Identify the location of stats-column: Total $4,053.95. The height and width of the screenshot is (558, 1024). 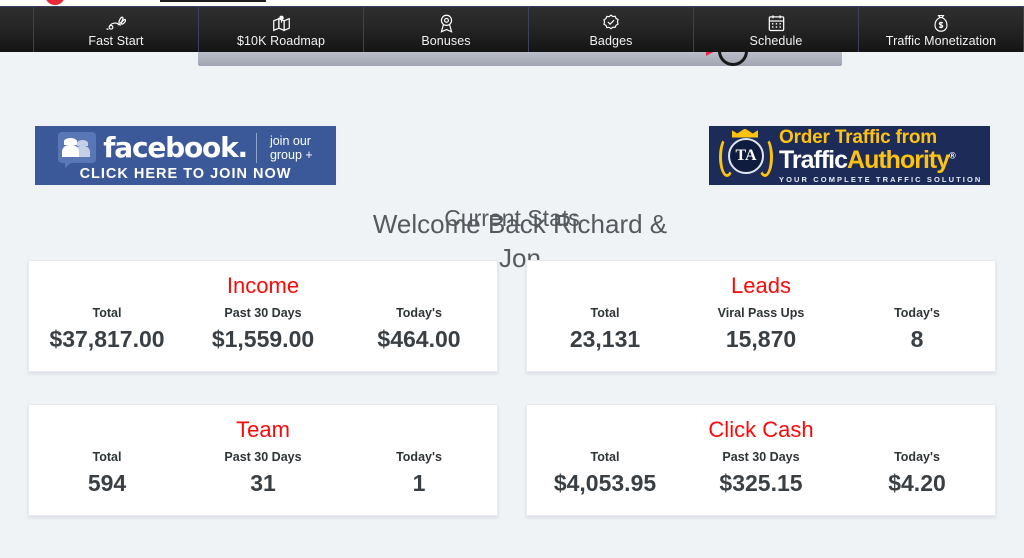
(605, 473).